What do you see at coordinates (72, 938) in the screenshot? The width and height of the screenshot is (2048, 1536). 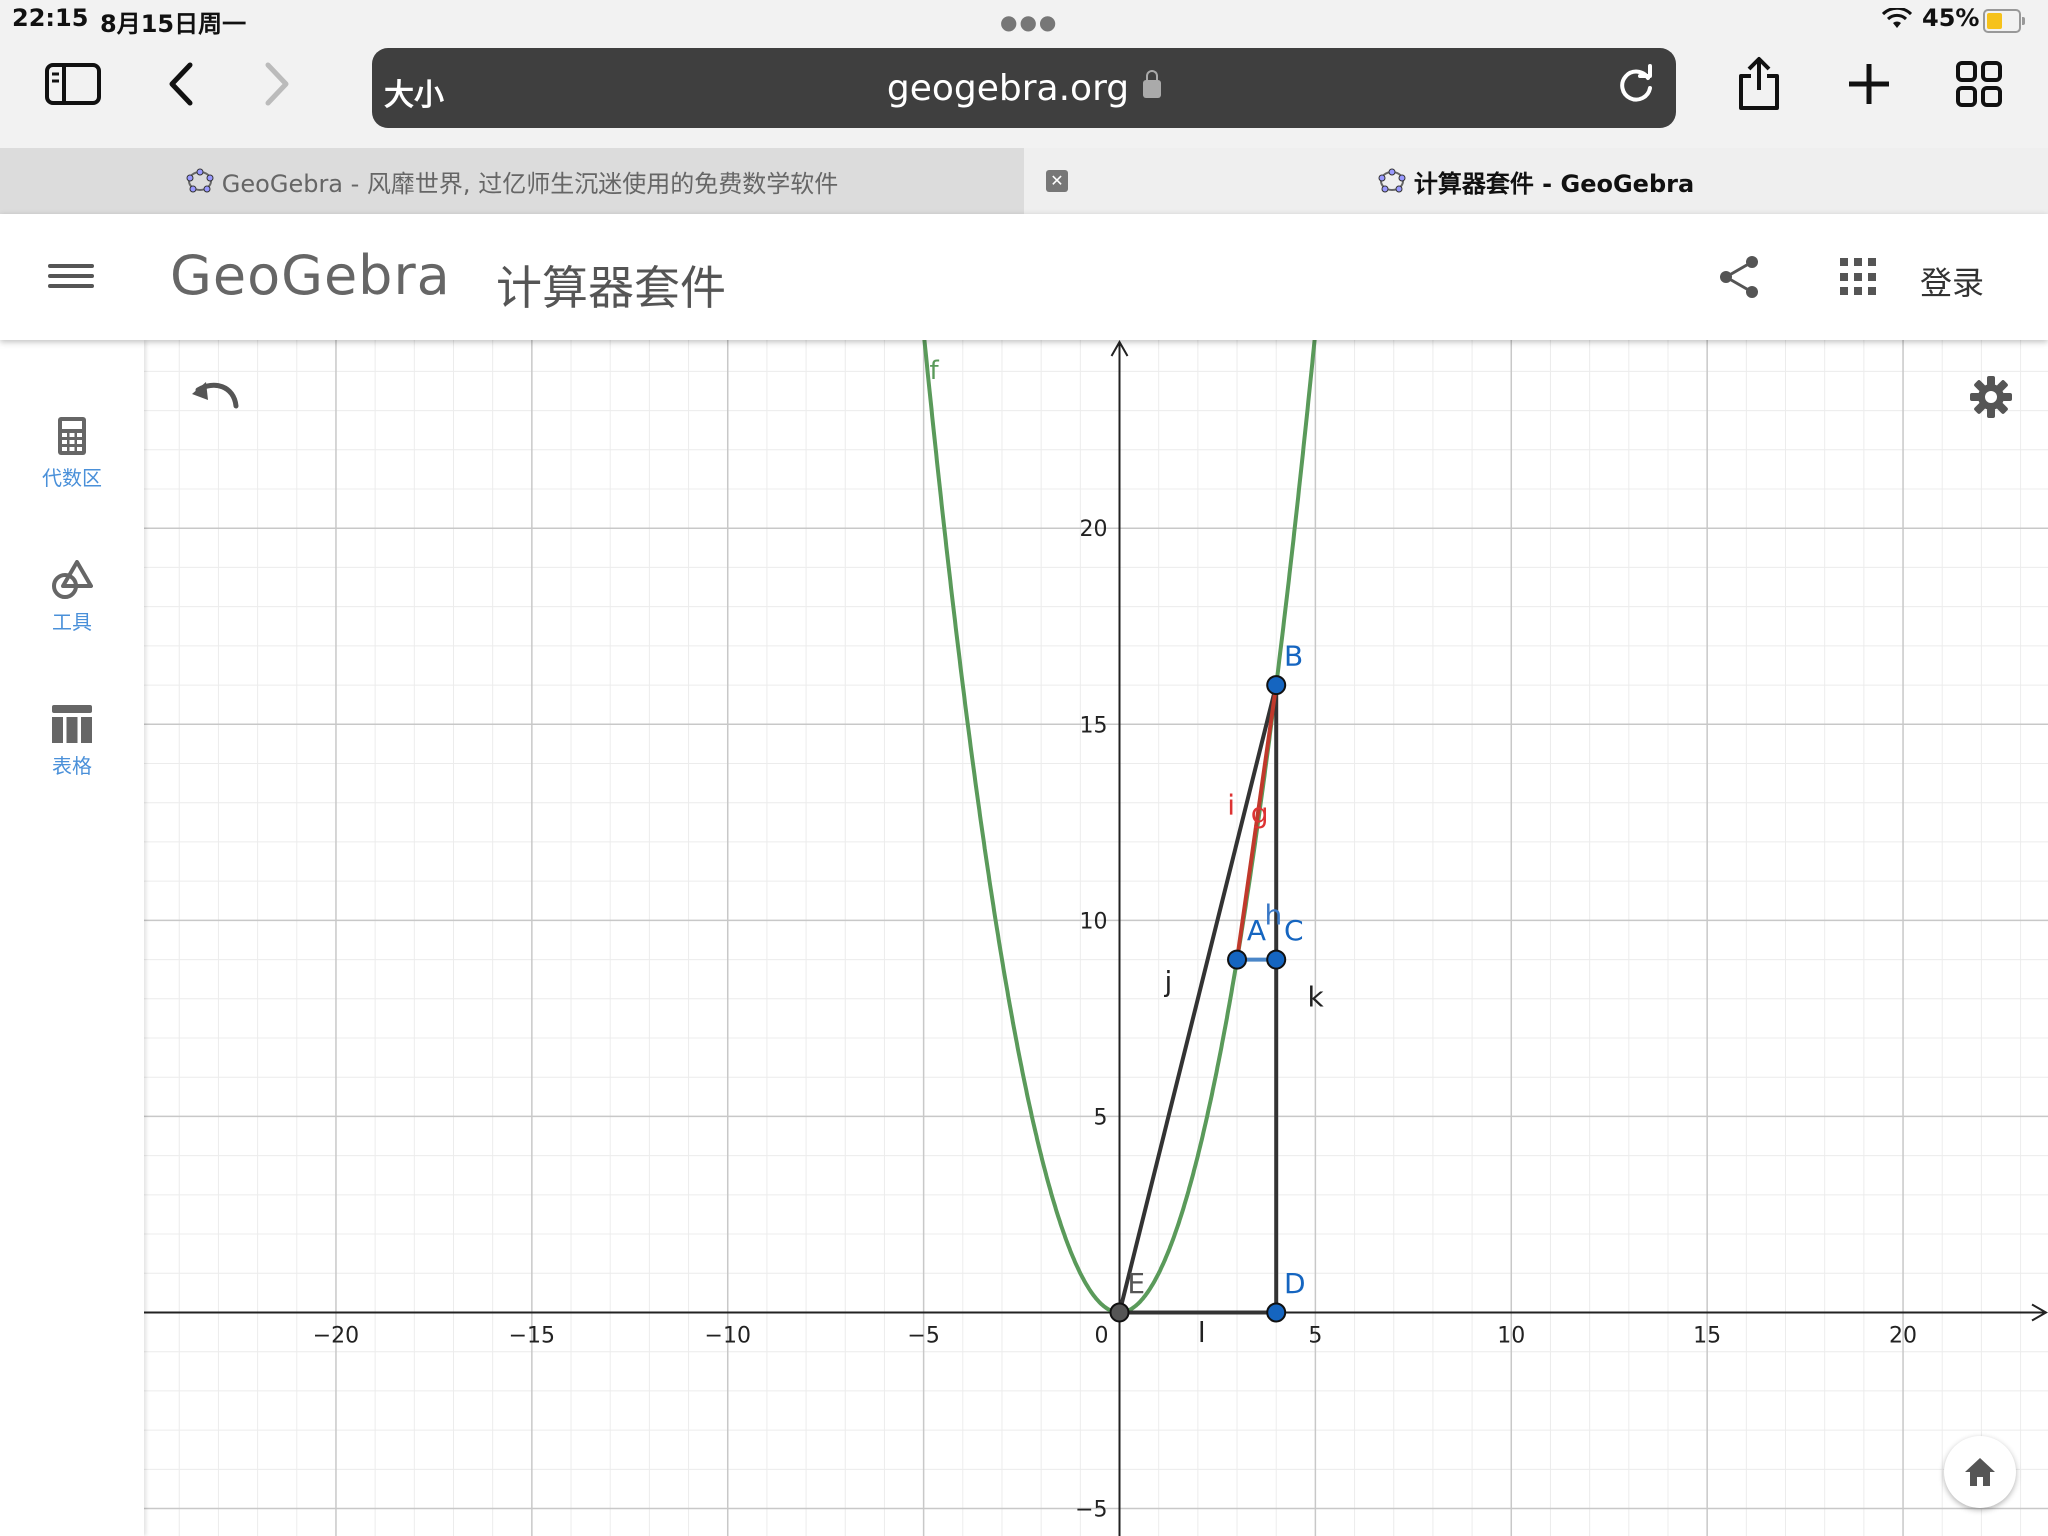 I see `view-sidebar: 代数区 工具 表格` at bounding box center [72, 938].